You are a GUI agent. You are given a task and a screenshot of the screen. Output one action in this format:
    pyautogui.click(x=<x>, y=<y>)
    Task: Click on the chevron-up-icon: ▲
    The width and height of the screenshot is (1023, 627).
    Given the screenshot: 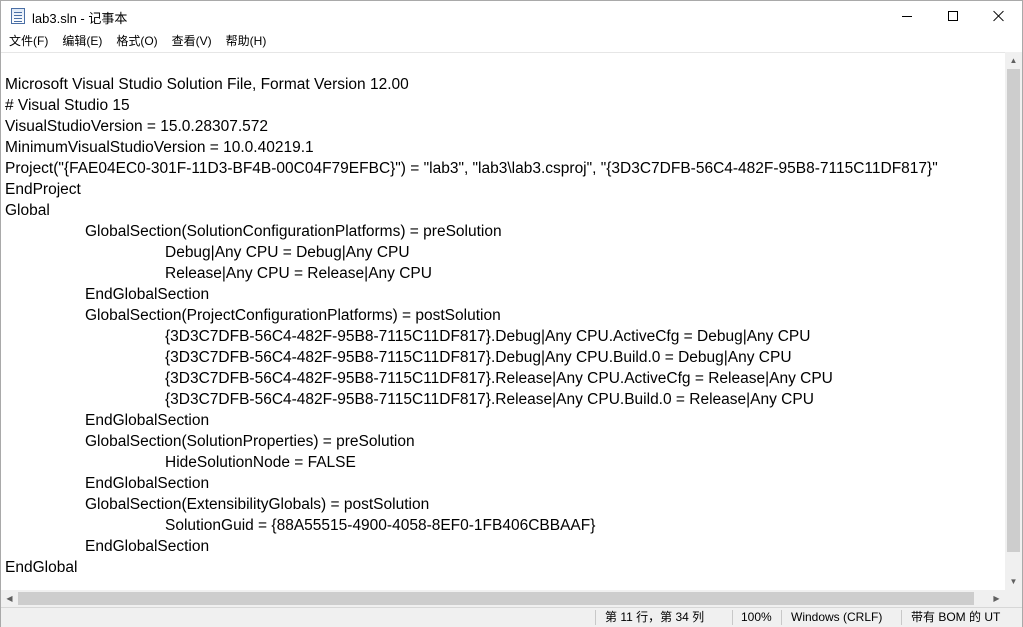 What is the action you would take?
    pyautogui.click(x=1013, y=60)
    